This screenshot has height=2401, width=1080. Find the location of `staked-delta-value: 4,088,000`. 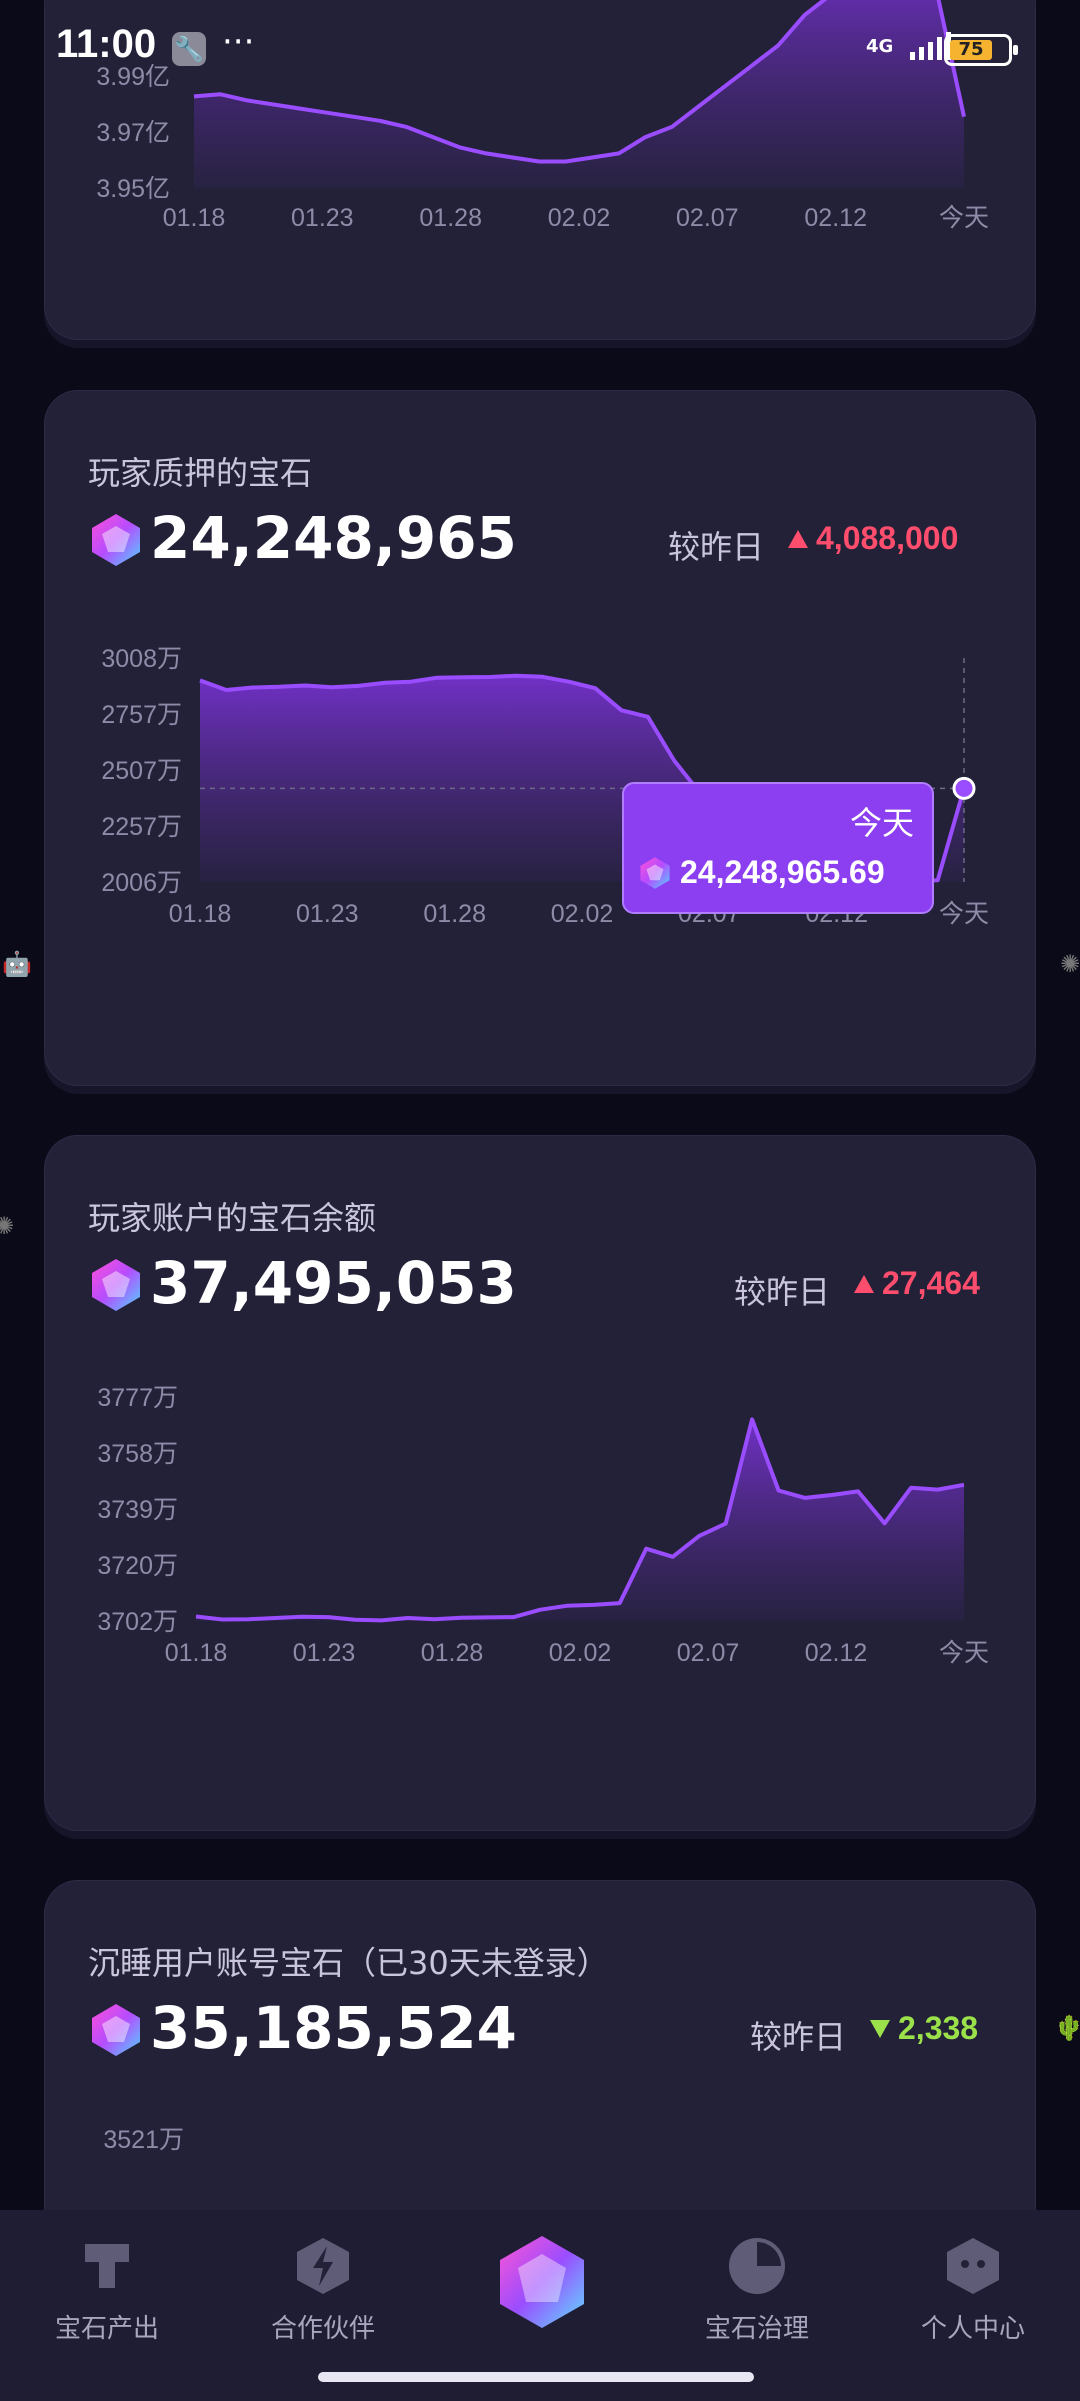

staked-delta-value: 4,088,000 is located at coordinates (887, 538).